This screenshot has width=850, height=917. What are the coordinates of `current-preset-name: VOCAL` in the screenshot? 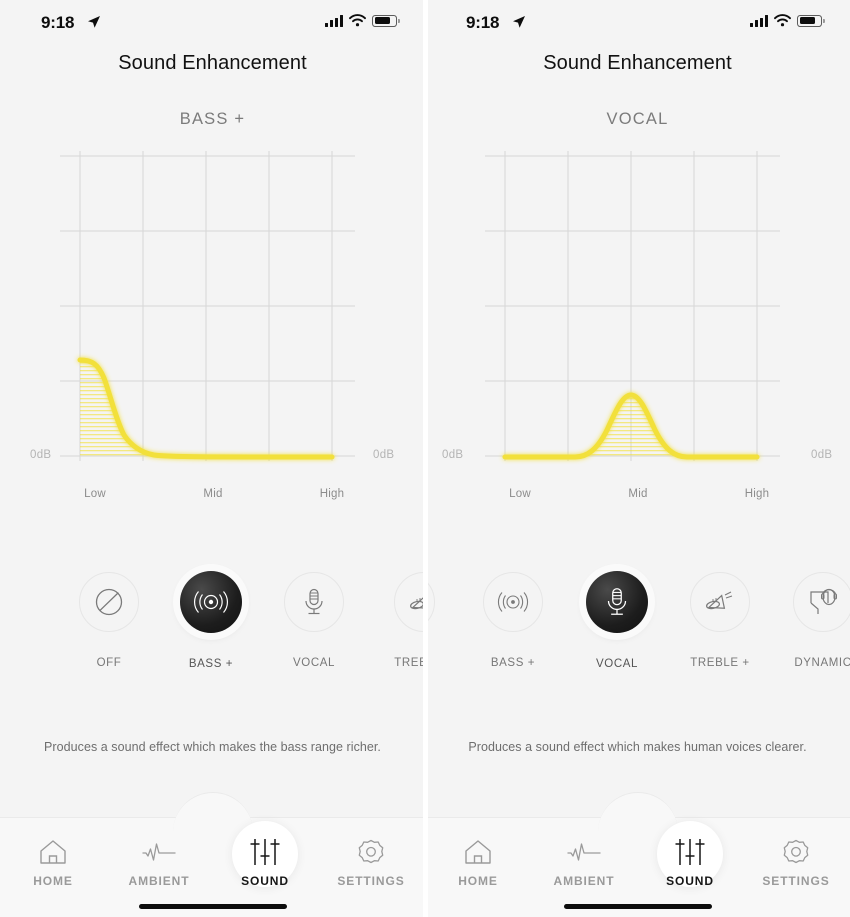 It's located at (637, 119).